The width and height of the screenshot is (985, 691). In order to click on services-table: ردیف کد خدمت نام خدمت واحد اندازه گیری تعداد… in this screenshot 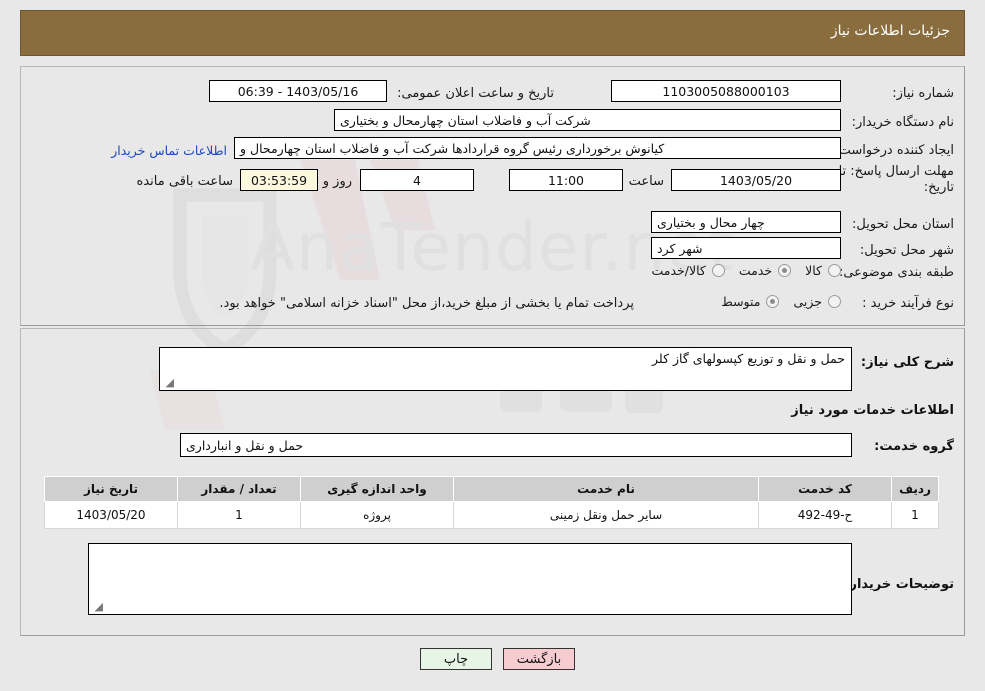, I will do `click(491, 502)`.